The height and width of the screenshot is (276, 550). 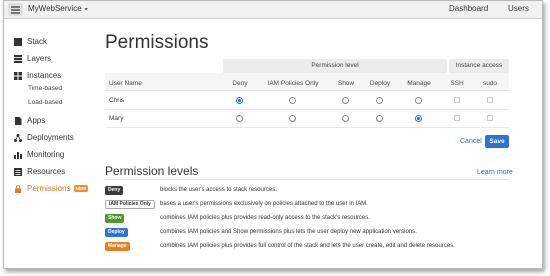 I want to click on sidebar-item-monitoring: Monitoring, so click(x=39, y=154).